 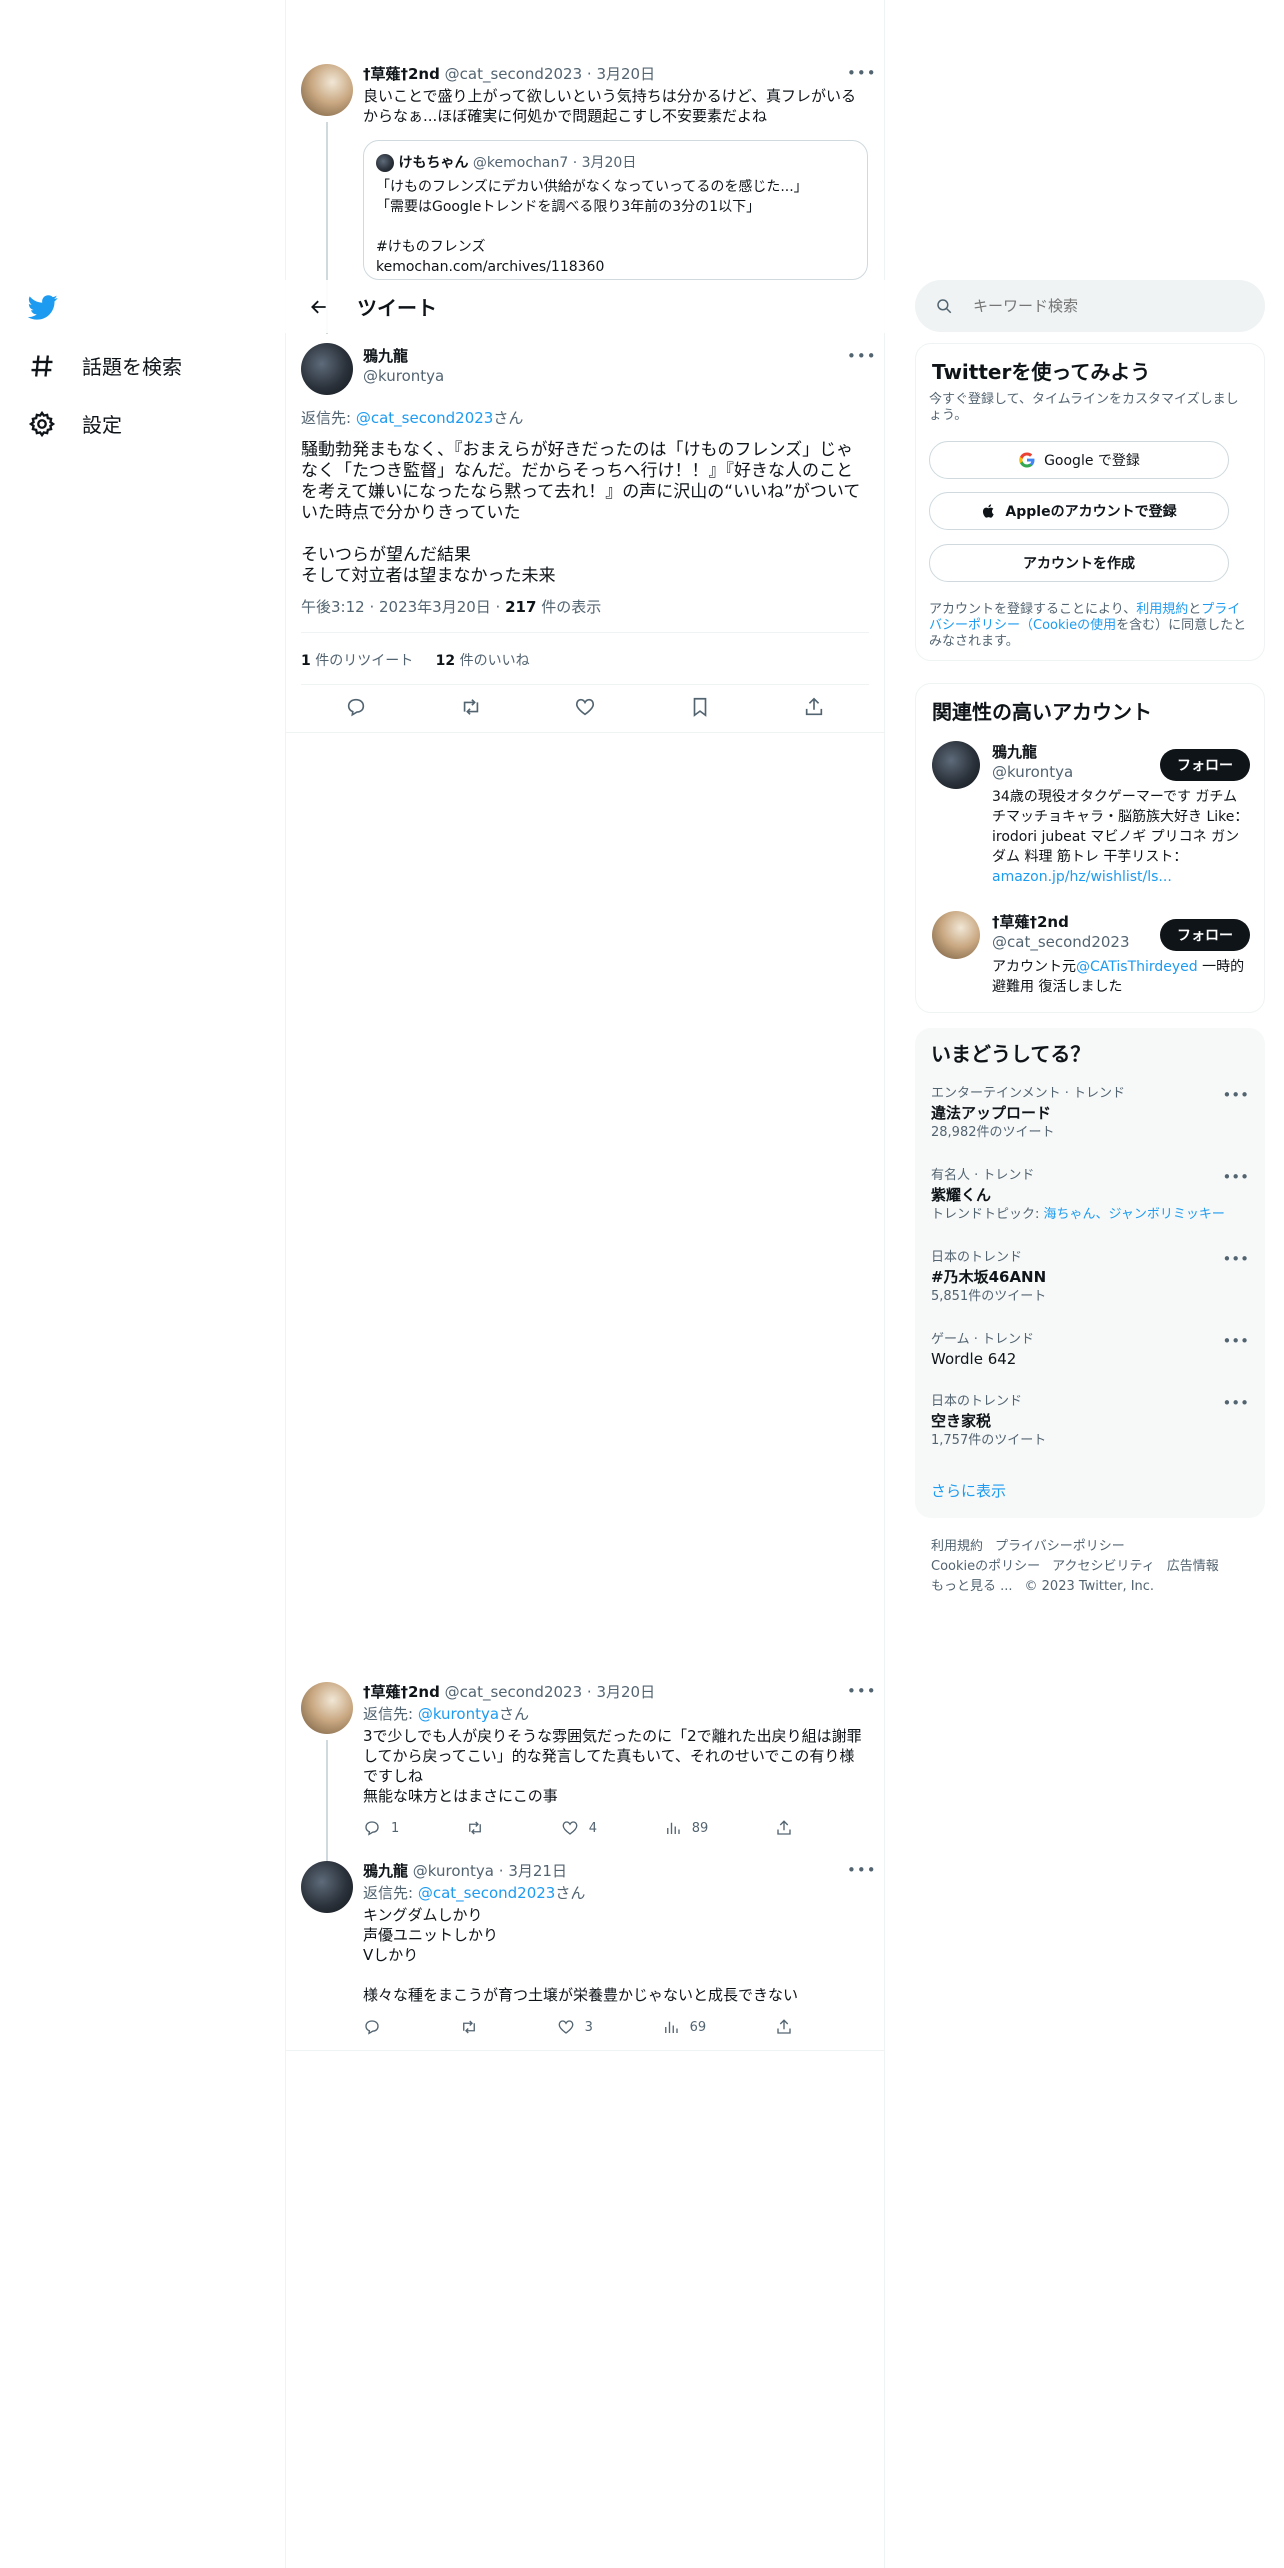 I want to click on google-signup-button: Google で登録, so click(x=1079, y=460).